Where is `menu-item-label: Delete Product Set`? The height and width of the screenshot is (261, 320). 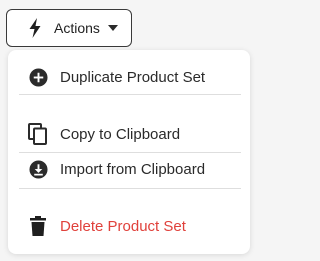
menu-item-label: Delete Product Set is located at coordinates (123, 226).